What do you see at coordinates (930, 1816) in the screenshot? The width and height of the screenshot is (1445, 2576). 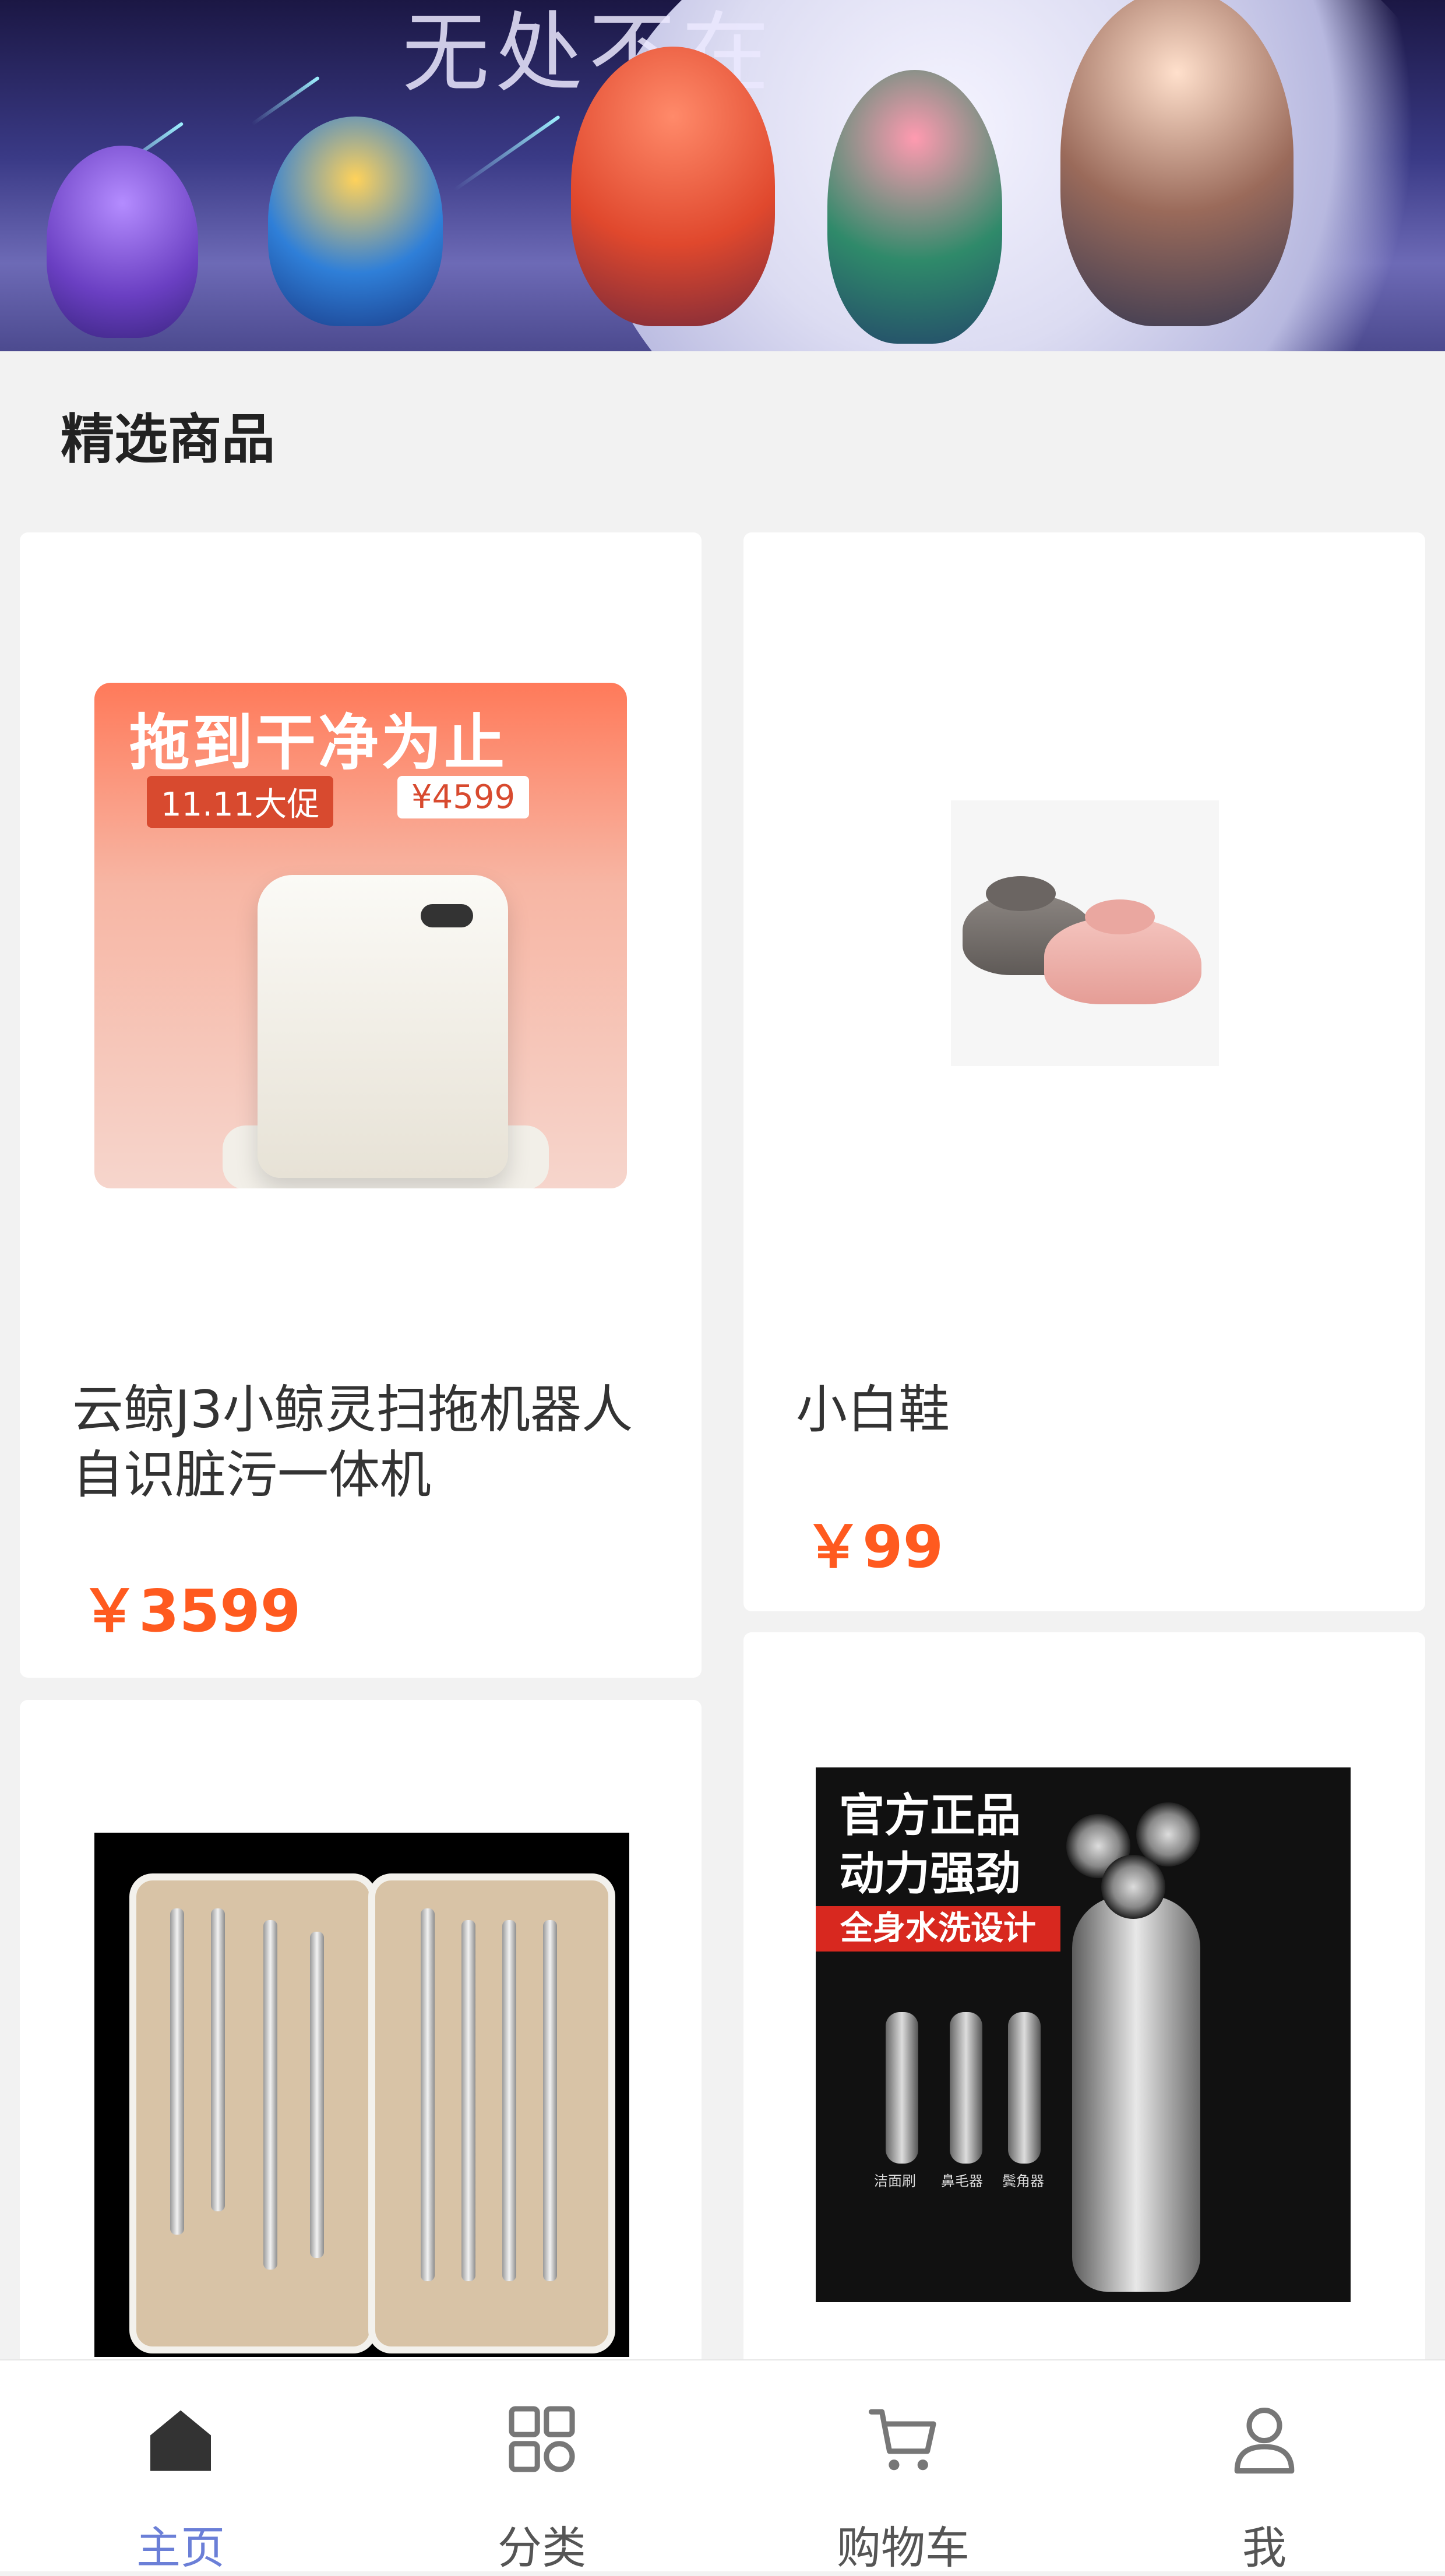 I see `product-image-text: 官方正品` at bounding box center [930, 1816].